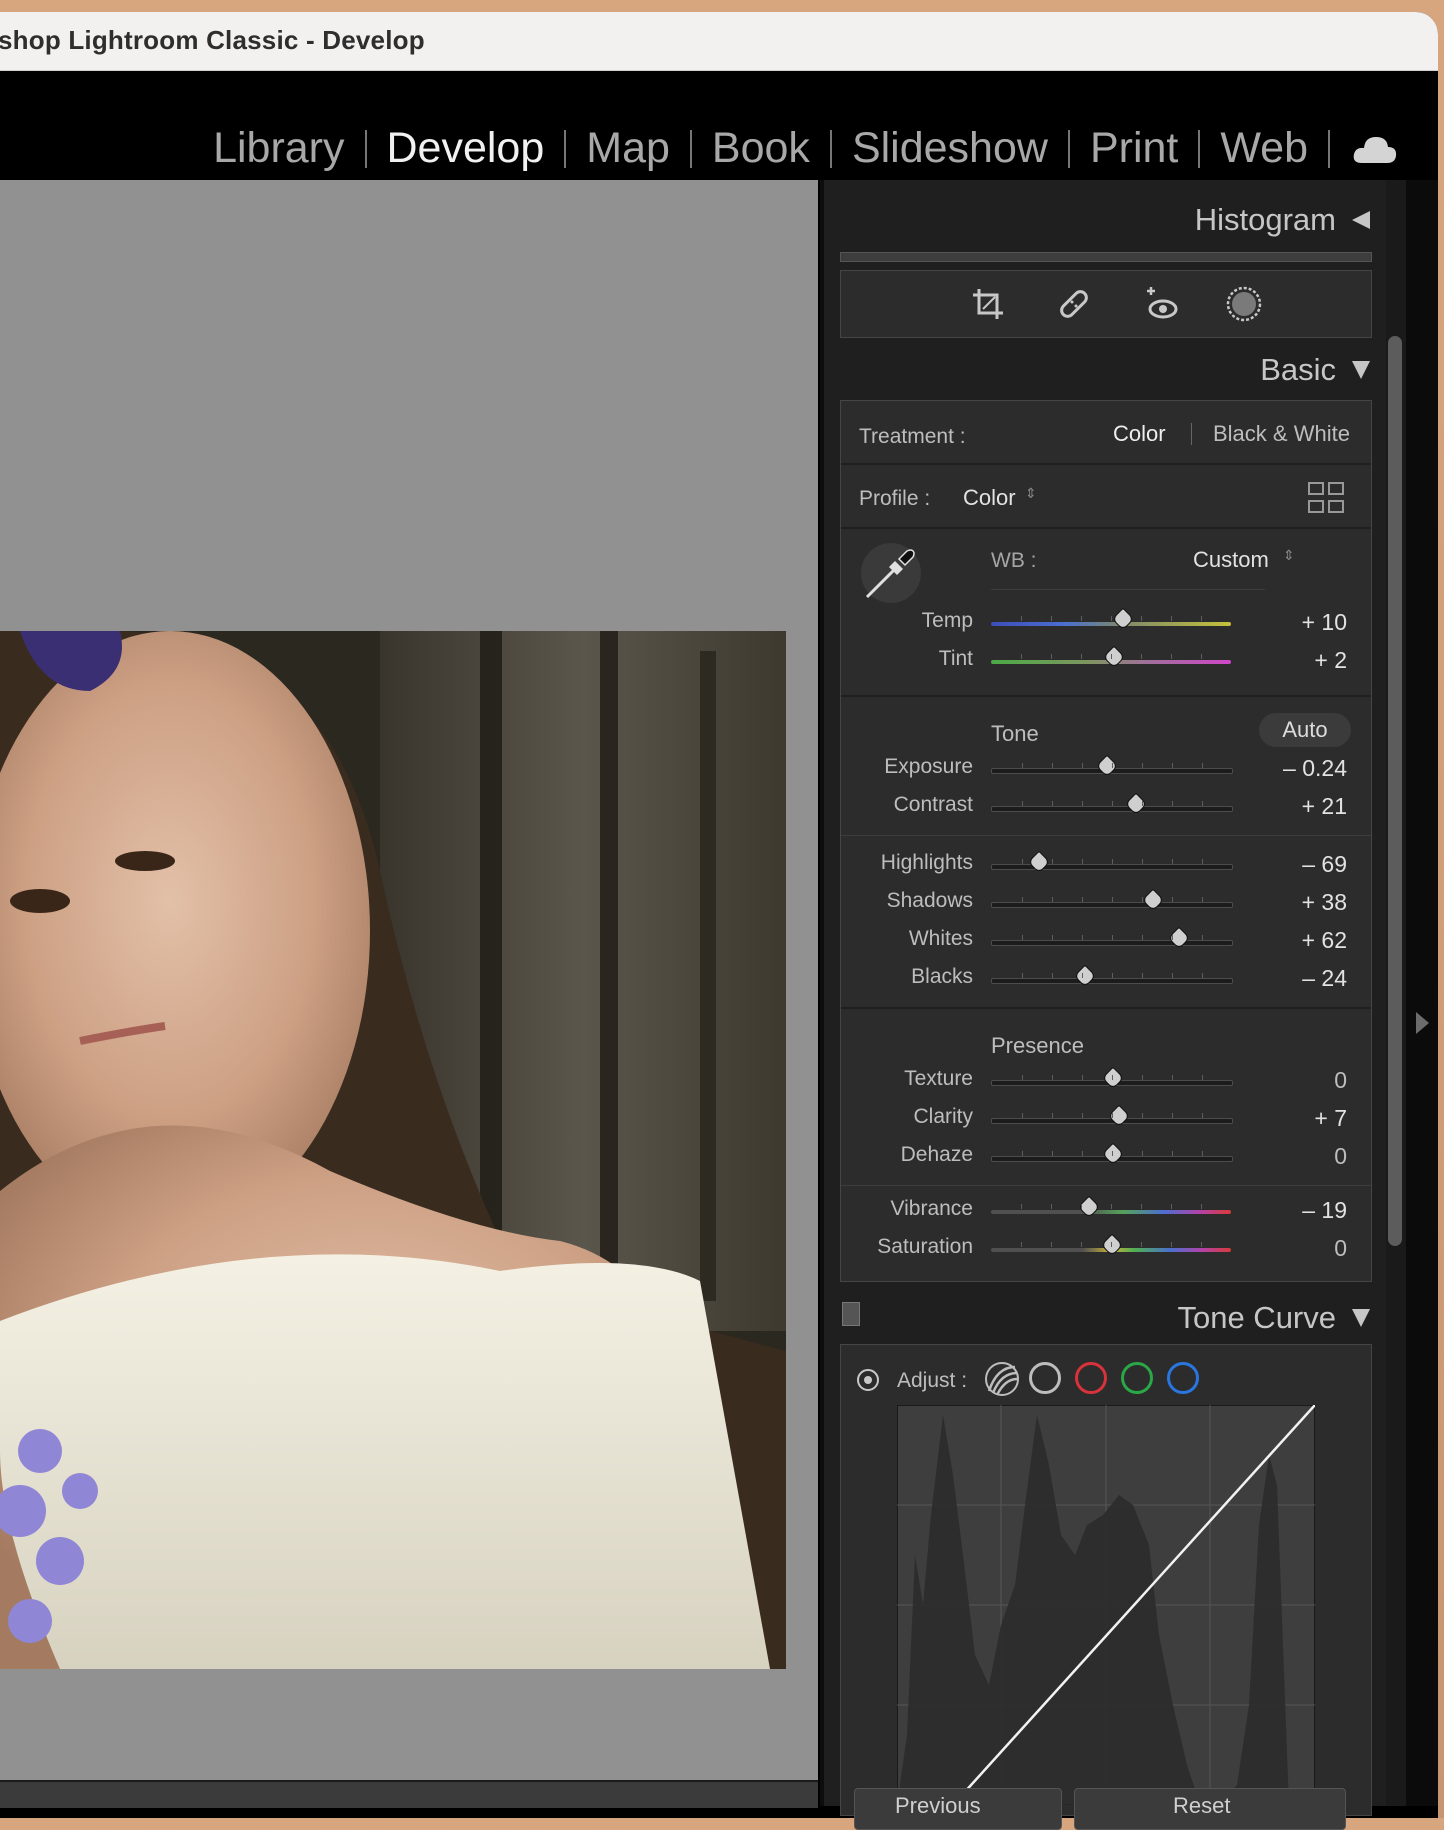 Image resolution: width=1444 pixels, height=1830 pixels. What do you see at coordinates (1091, 1378) in the screenshot?
I see `red-channel-icon` at bounding box center [1091, 1378].